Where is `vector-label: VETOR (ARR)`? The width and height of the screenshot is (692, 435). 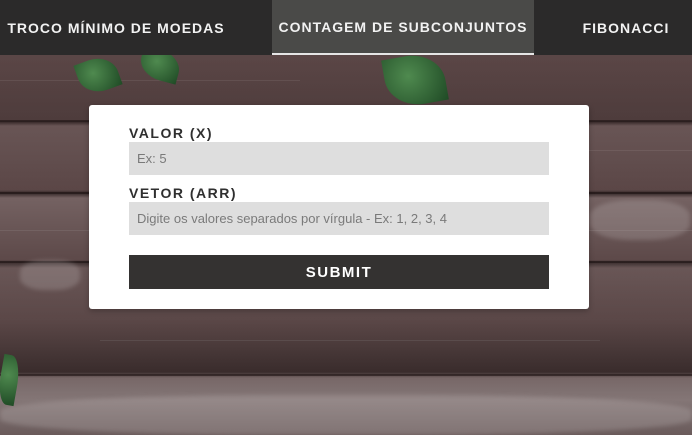 vector-label: VETOR (ARR) is located at coordinates (183, 193).